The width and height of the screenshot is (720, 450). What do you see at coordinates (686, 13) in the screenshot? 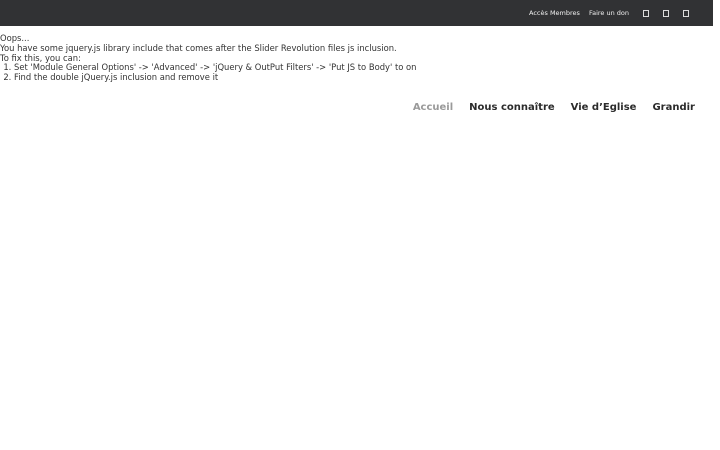
I see `youtube-icon` at bounding box center [686, 13].